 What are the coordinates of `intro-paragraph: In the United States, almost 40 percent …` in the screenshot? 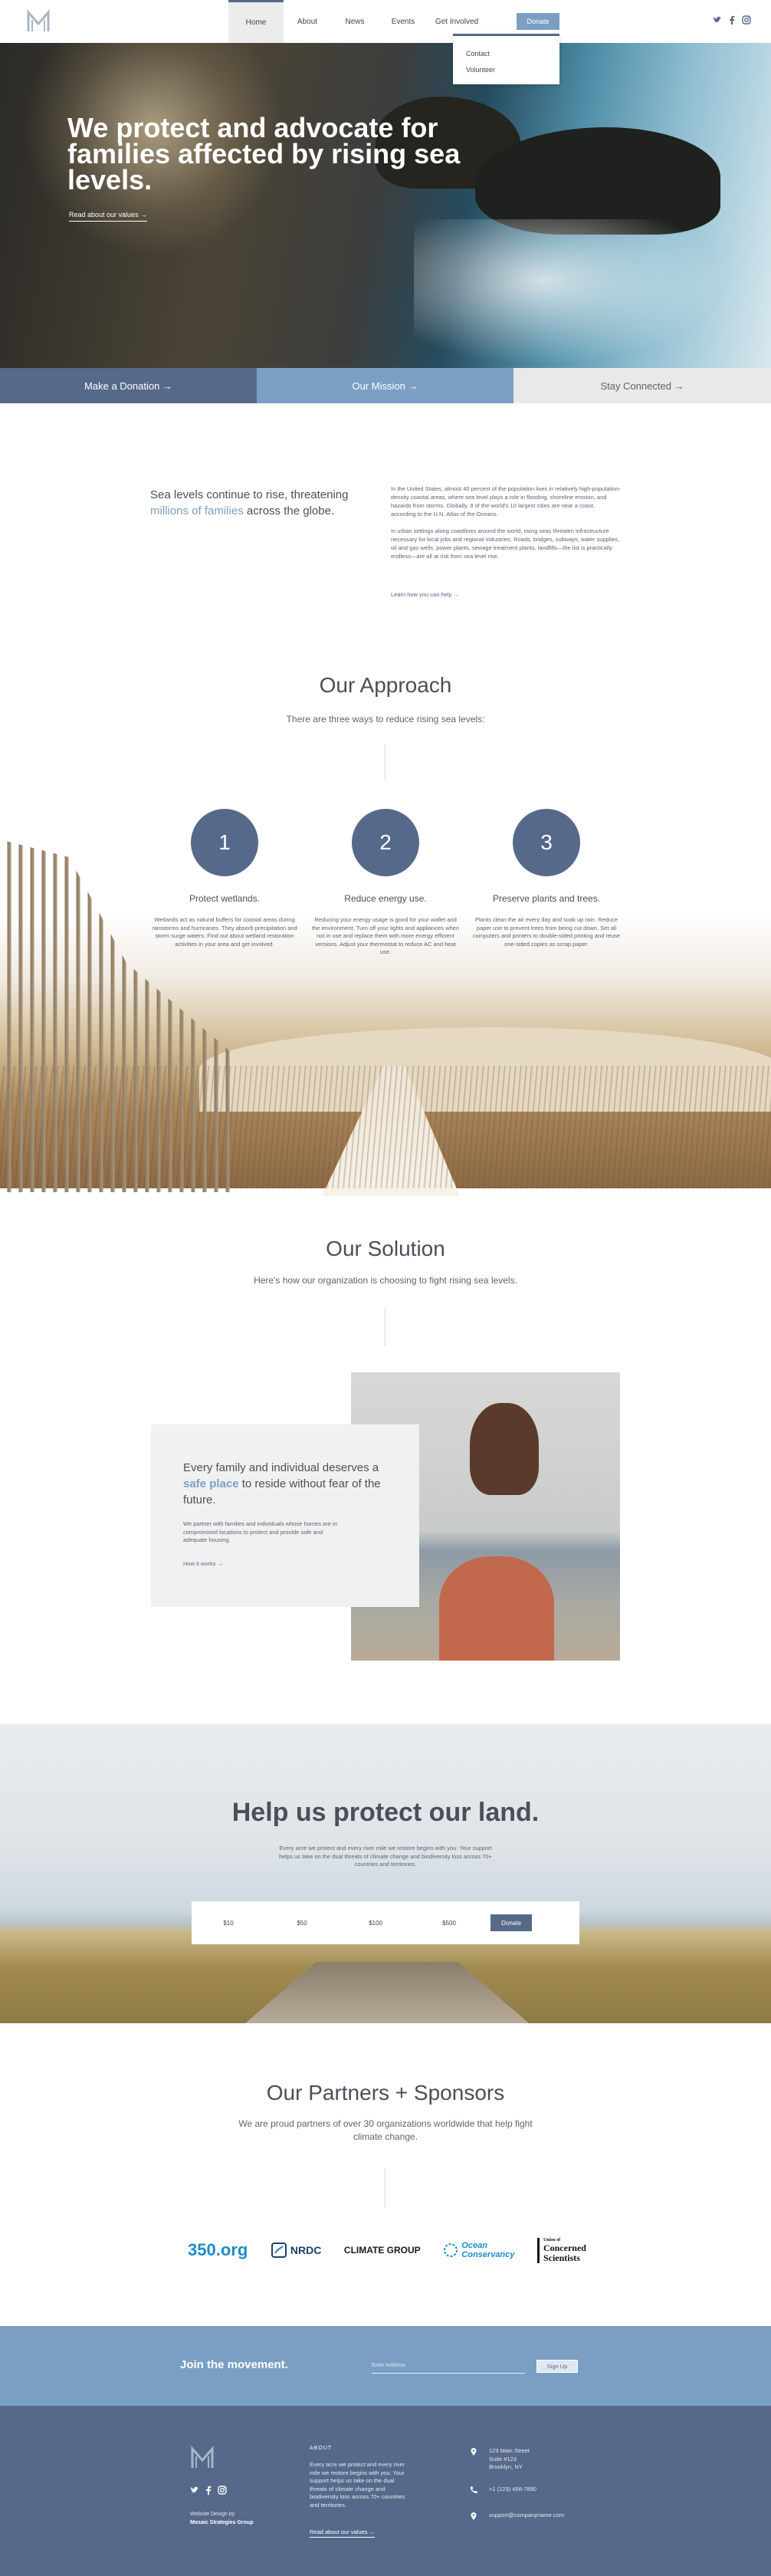 It's located at (506, 502).